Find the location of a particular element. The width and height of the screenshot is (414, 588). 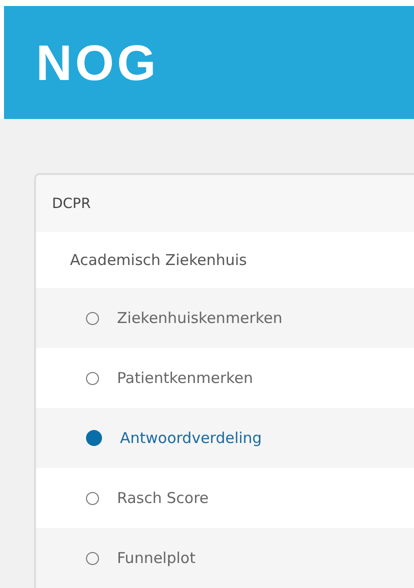

menu-item: Antwoordverdeling is located at coordinates (225, 438).